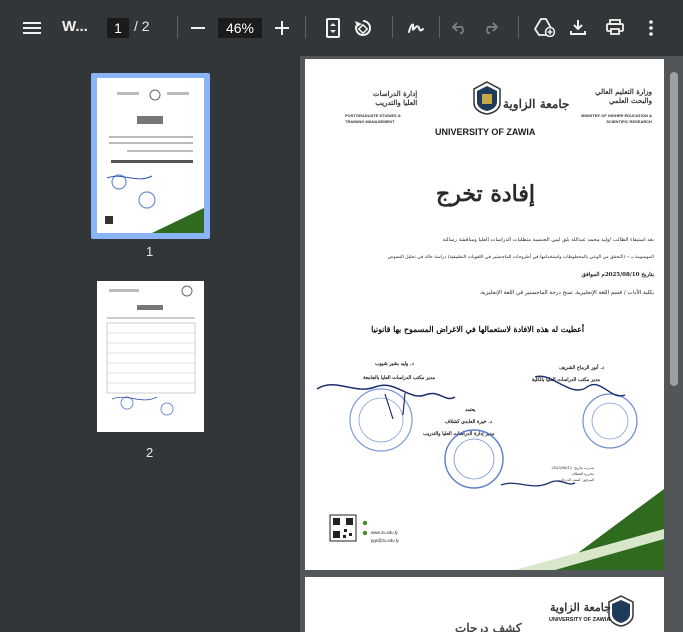  I want to click on menu-icon, so click(32, 28).